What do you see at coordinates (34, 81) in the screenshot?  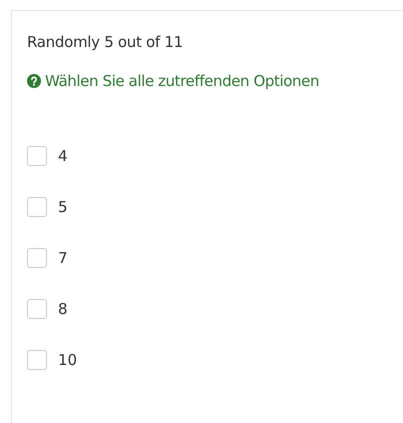 I see `help-icon` at bounding box center [34, 81].